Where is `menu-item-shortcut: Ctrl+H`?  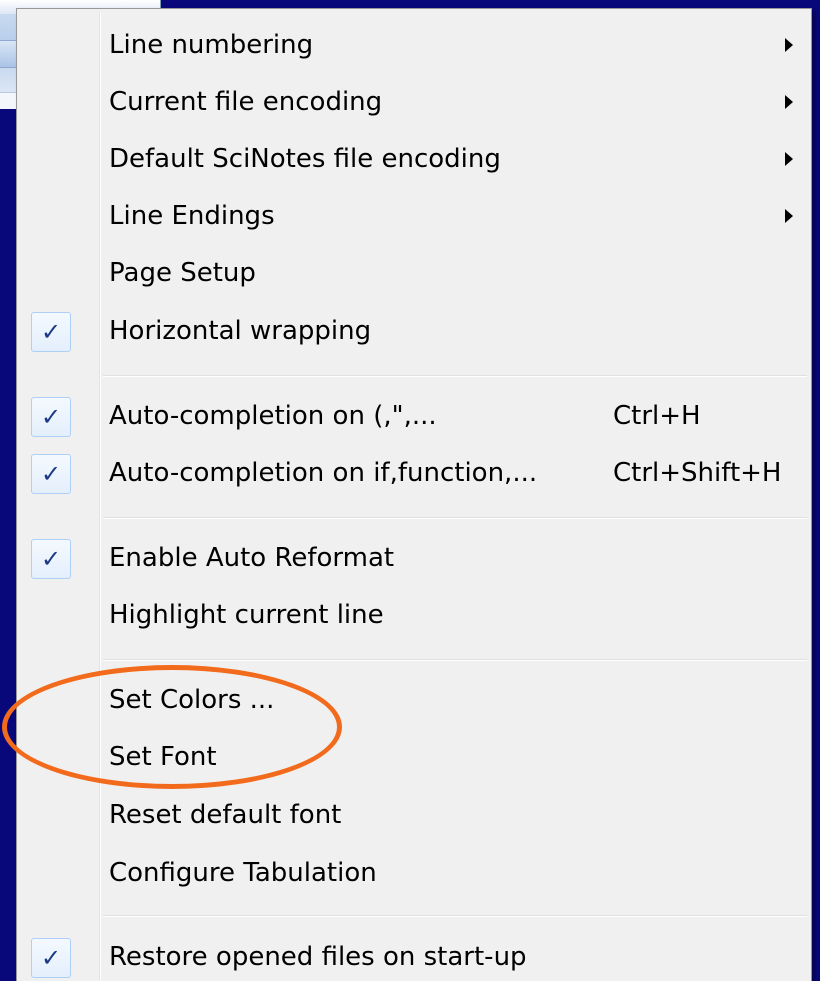 menu-item-shortcut: Ctrl+H is located at coordinates (657, 416).